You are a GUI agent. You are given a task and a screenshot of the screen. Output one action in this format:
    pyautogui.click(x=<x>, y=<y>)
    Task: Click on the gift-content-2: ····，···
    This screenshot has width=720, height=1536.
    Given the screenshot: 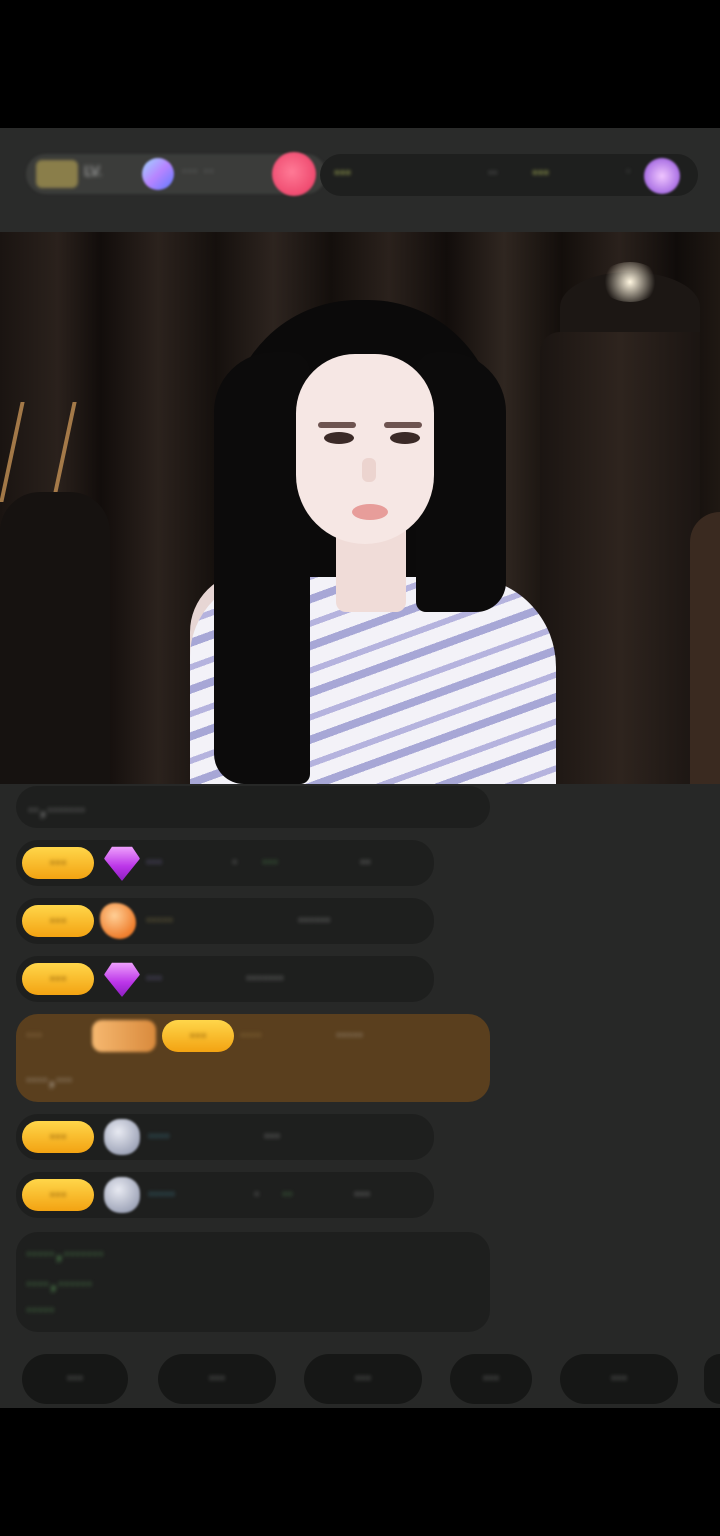 What is the action you would take?
    pyautogui.click(x=49, y=1081)
    